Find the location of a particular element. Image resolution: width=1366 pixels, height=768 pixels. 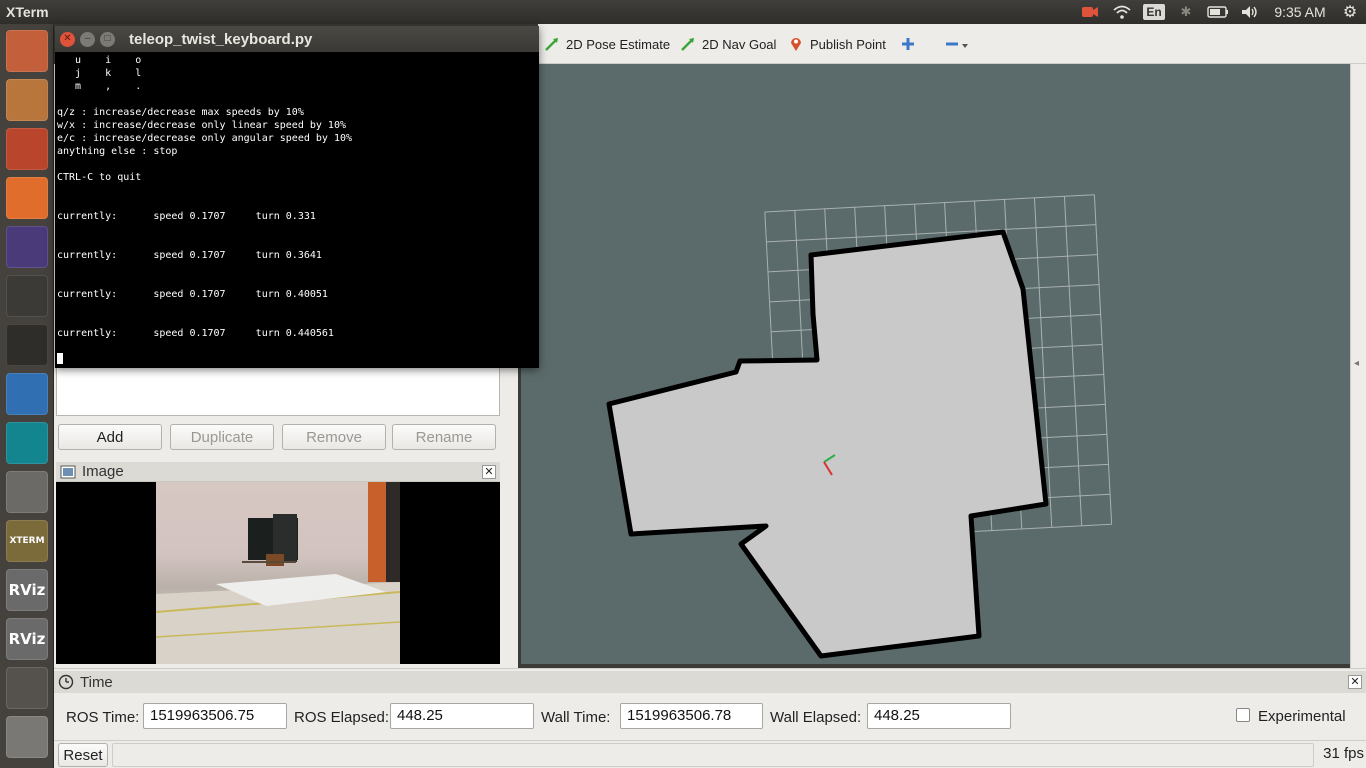

bluetooth-icon: ✱ is located at coordinates (1186, 12).